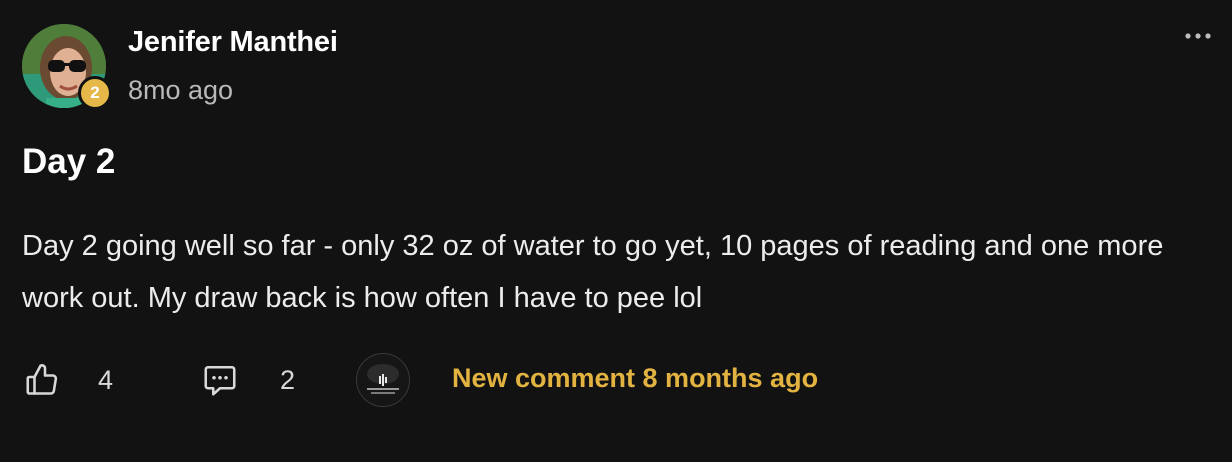  What do you see at coordinates (180, 90) in the screenshot?
I see `post-timestamp: 8mo ago` at bounding box center [180, 90].